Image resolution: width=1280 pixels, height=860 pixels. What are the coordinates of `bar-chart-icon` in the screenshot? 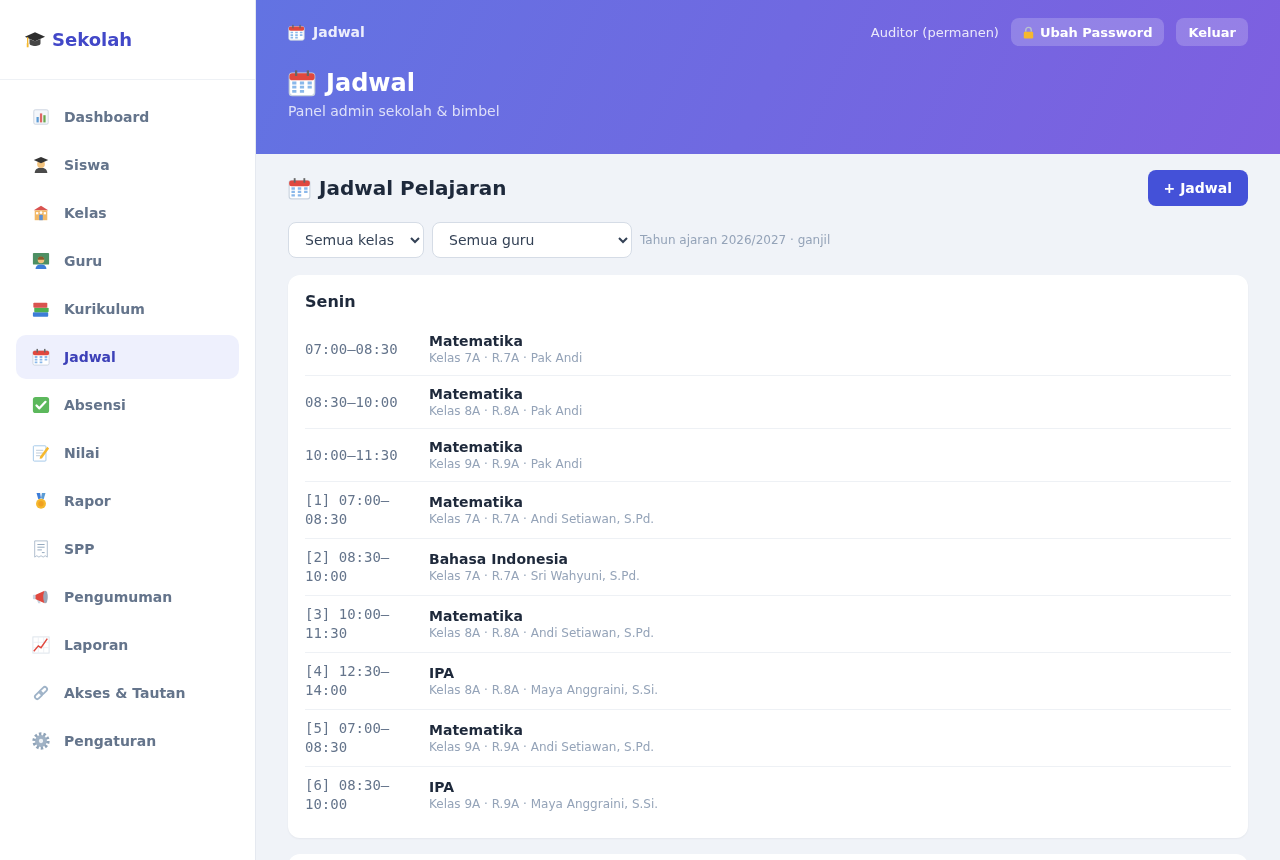 It's located at (41, 117).